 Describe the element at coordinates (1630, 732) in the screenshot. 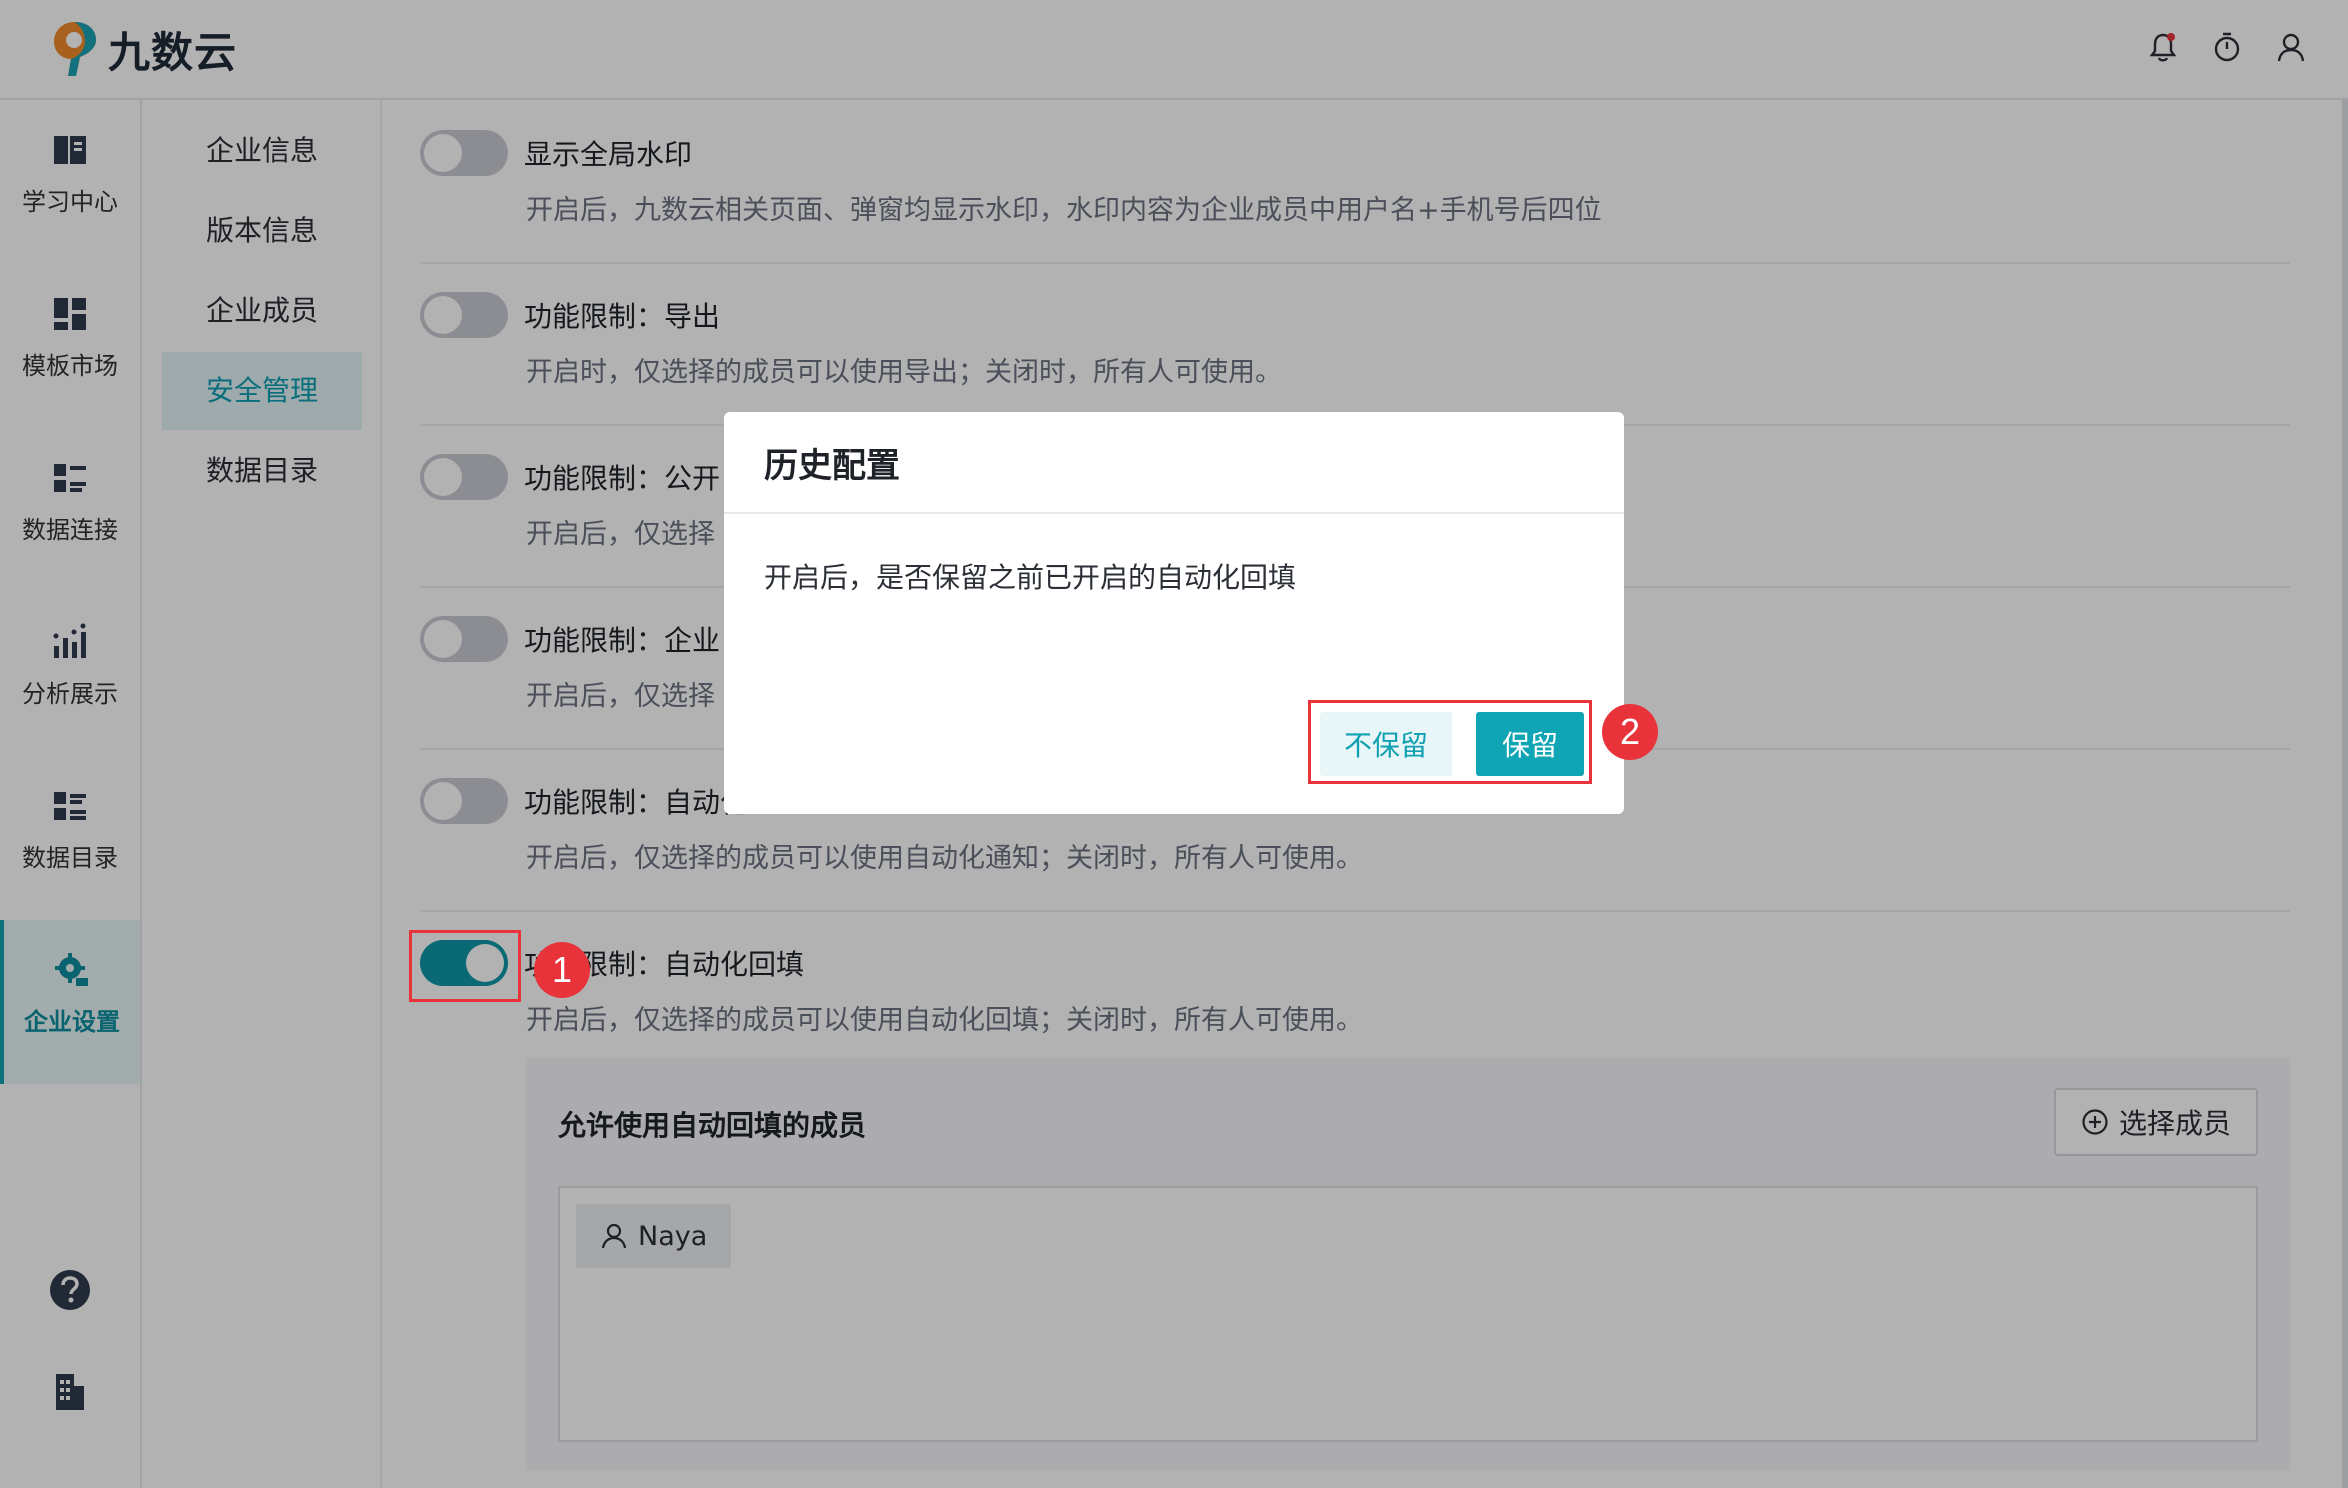

I see `annotation-badge: 2` at that location.